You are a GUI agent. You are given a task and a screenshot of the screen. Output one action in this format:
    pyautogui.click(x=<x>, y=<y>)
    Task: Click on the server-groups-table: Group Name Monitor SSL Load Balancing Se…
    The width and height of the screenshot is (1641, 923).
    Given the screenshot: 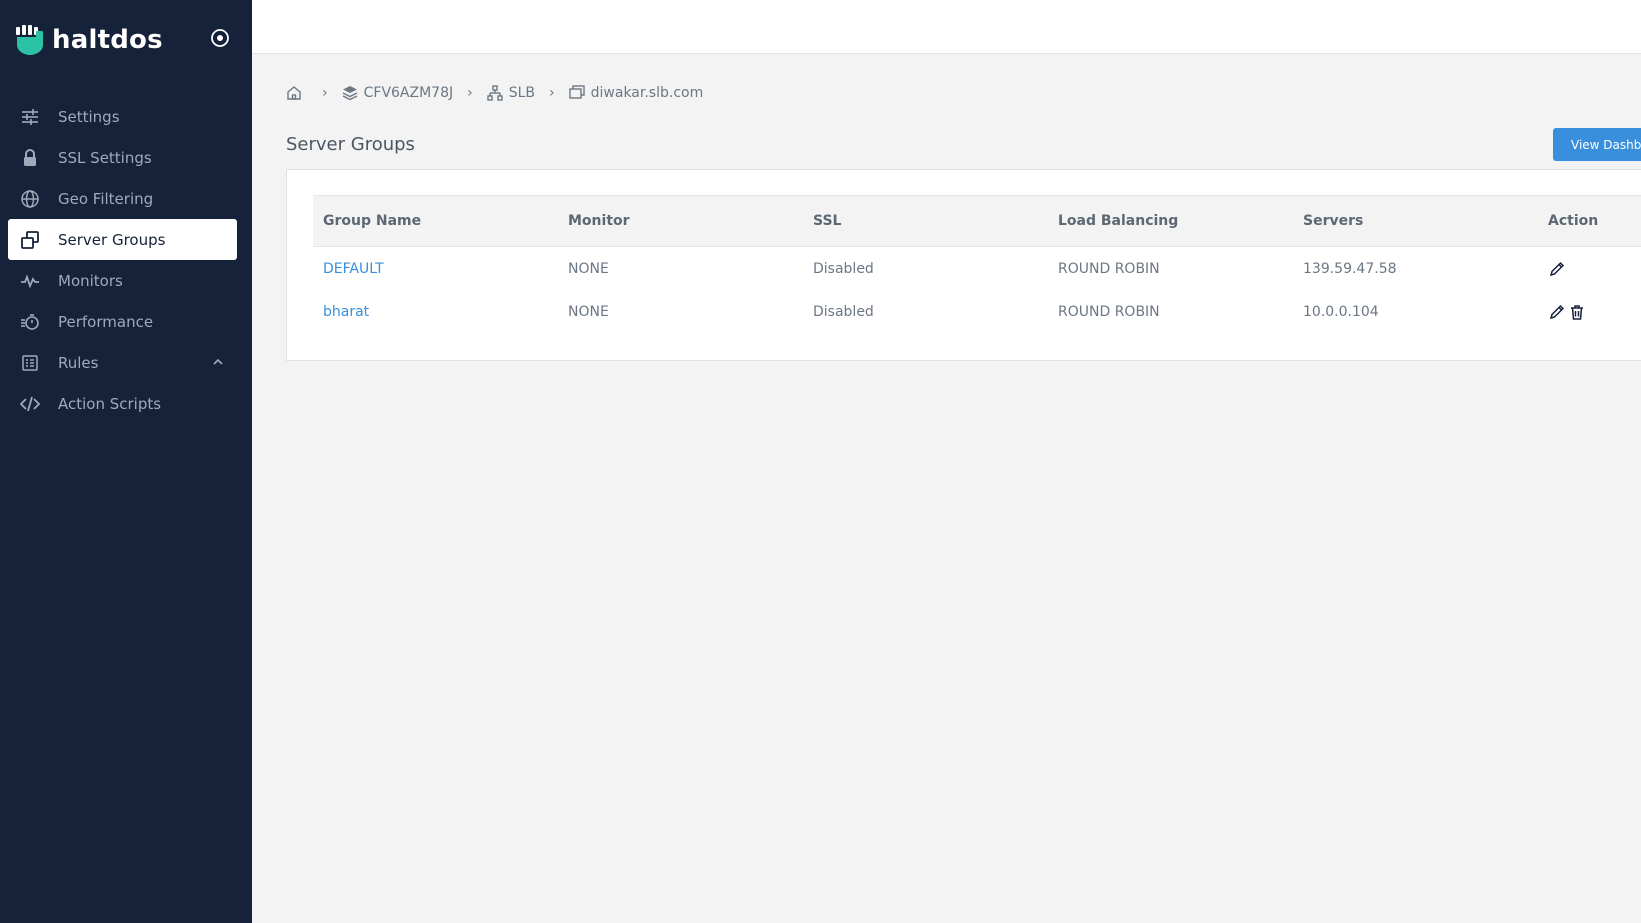 What is the action you would take?
    pyautogui.click(x=977, y=264)
    